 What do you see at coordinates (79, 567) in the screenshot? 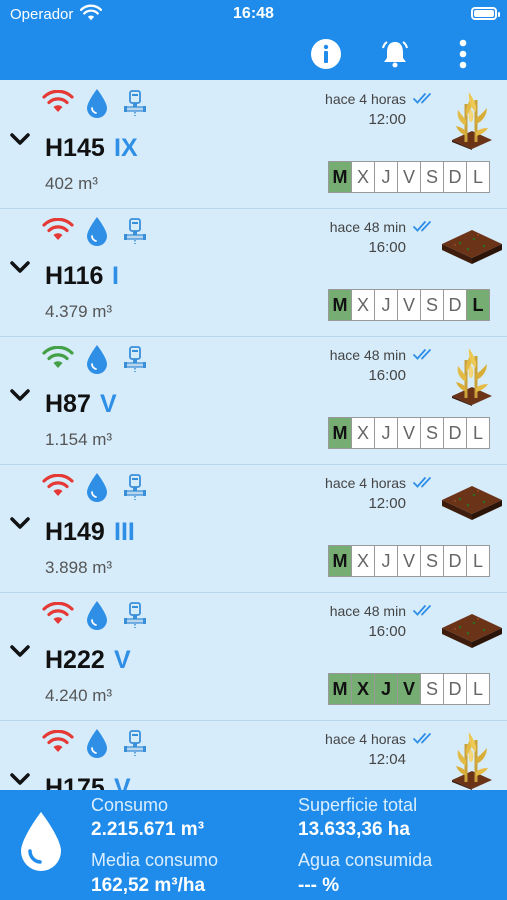
I see `hydrant-volume: 3.898 m³` at bounding box center [79, 567].